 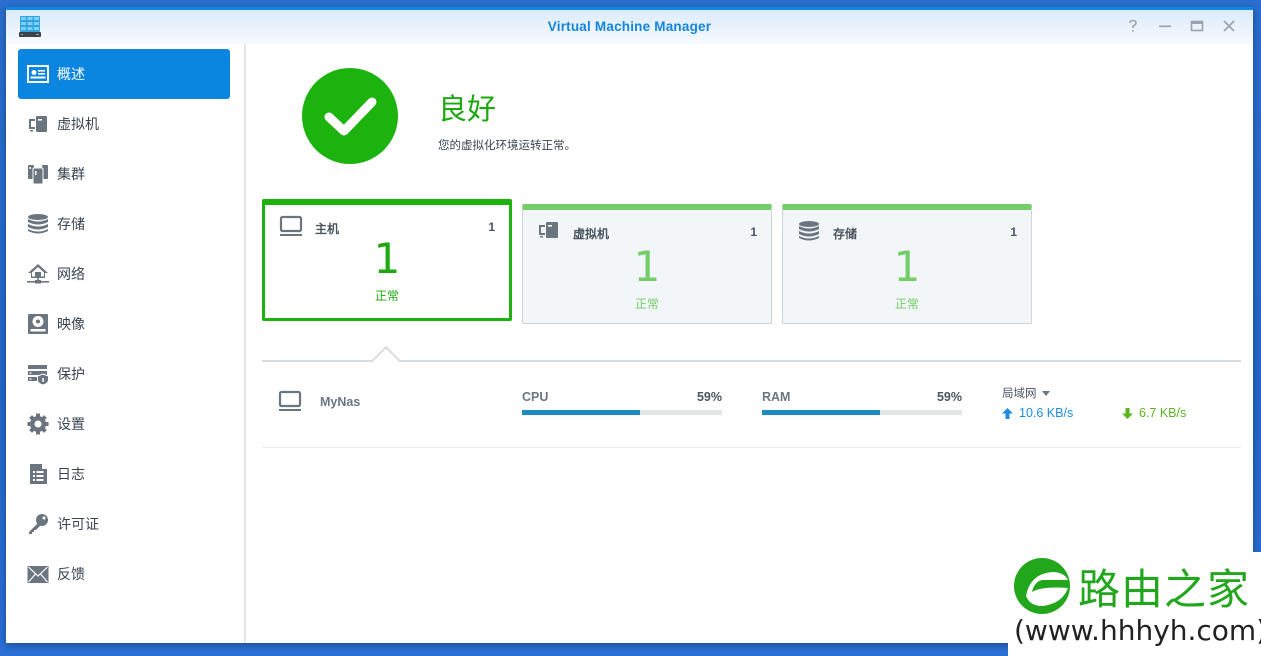 What do you see at coordinates (124, 474) in the screenshot?
I see `sidebar-item-log: 日志` at bounding box center [124, 474].